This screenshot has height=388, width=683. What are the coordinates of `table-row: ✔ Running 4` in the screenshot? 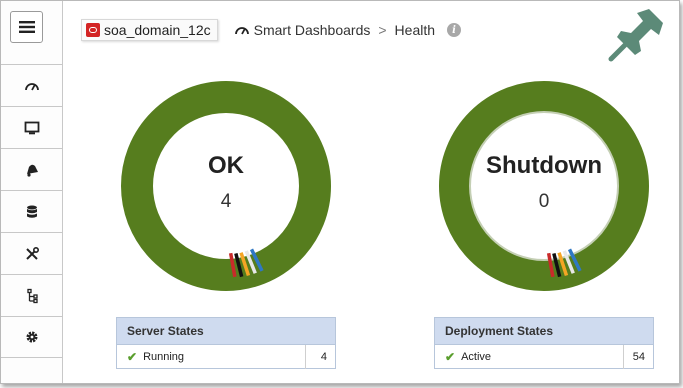 It's located at (226, 357).